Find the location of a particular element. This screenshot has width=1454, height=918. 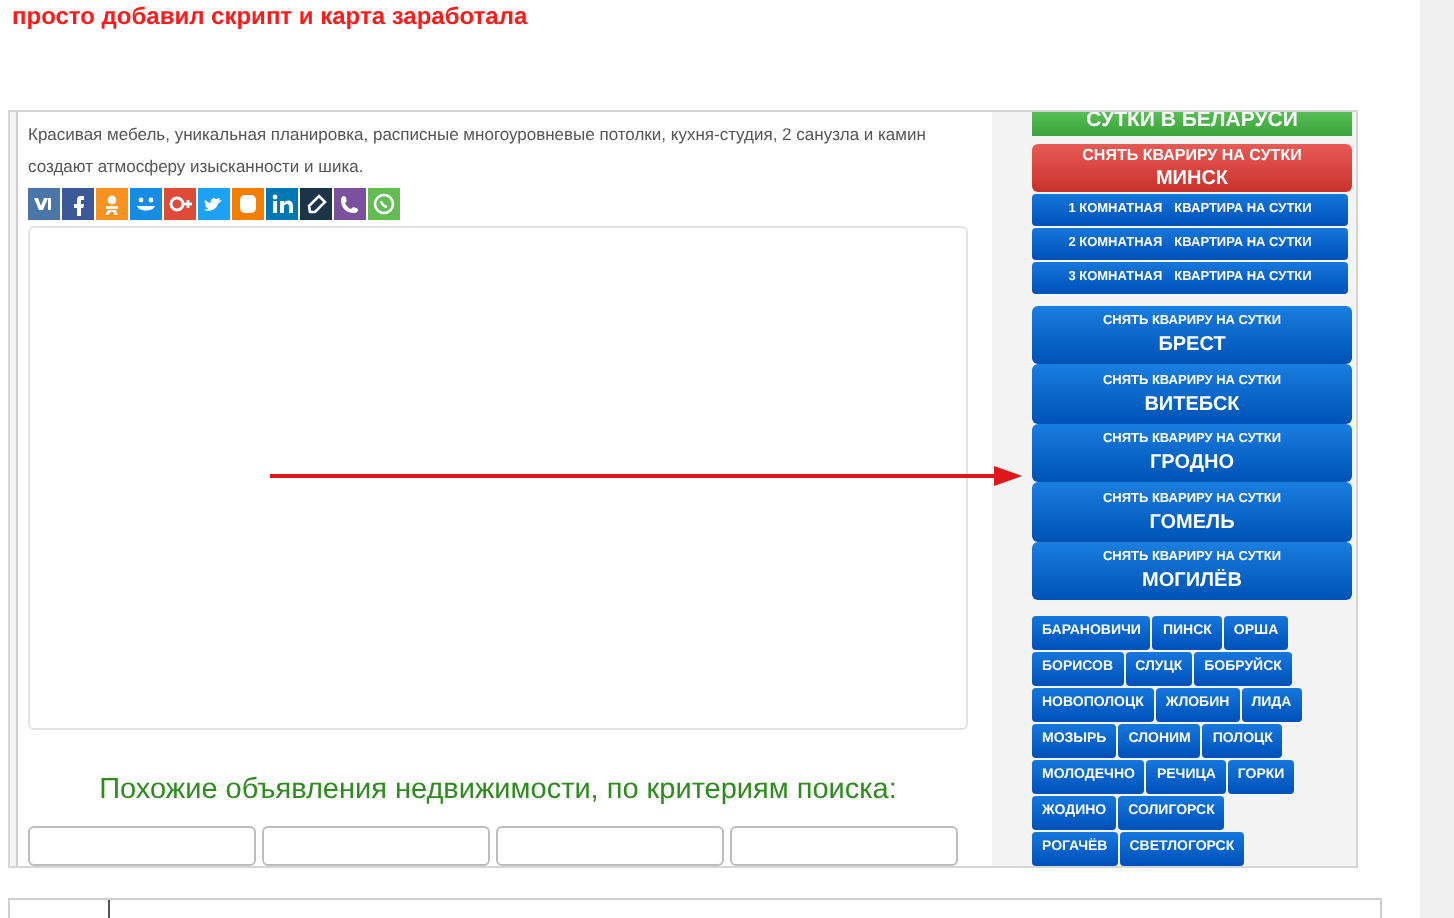

similar-title: Похожие объявления недвижимости, по критериям поиска: is located at coordinates (498, 791).